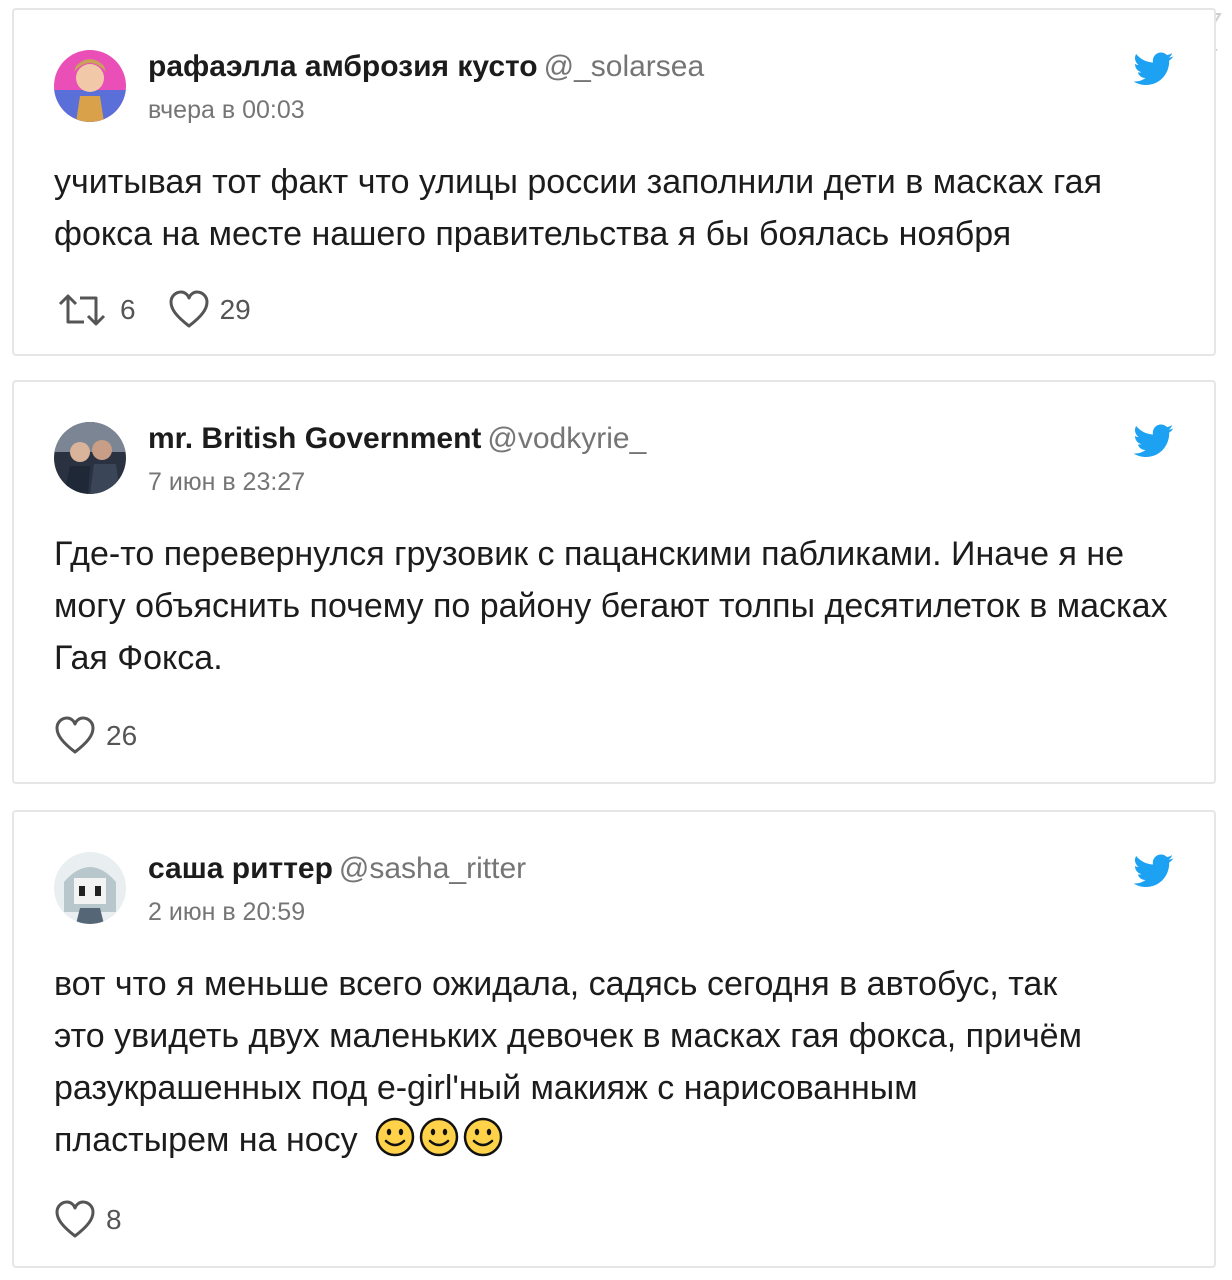 This screenshot has width=1232, height=1280. What do you see at coordinates (566, 438) in the screenshot?
I see `author-handle: @vodkyrie_` at bounding box center [566, 438].